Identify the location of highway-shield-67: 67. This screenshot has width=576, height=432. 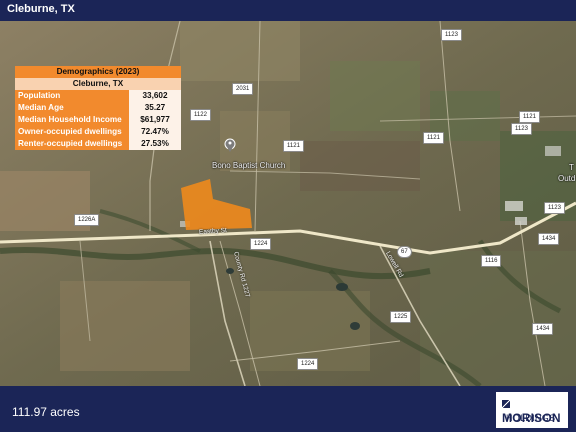
(404, 252).